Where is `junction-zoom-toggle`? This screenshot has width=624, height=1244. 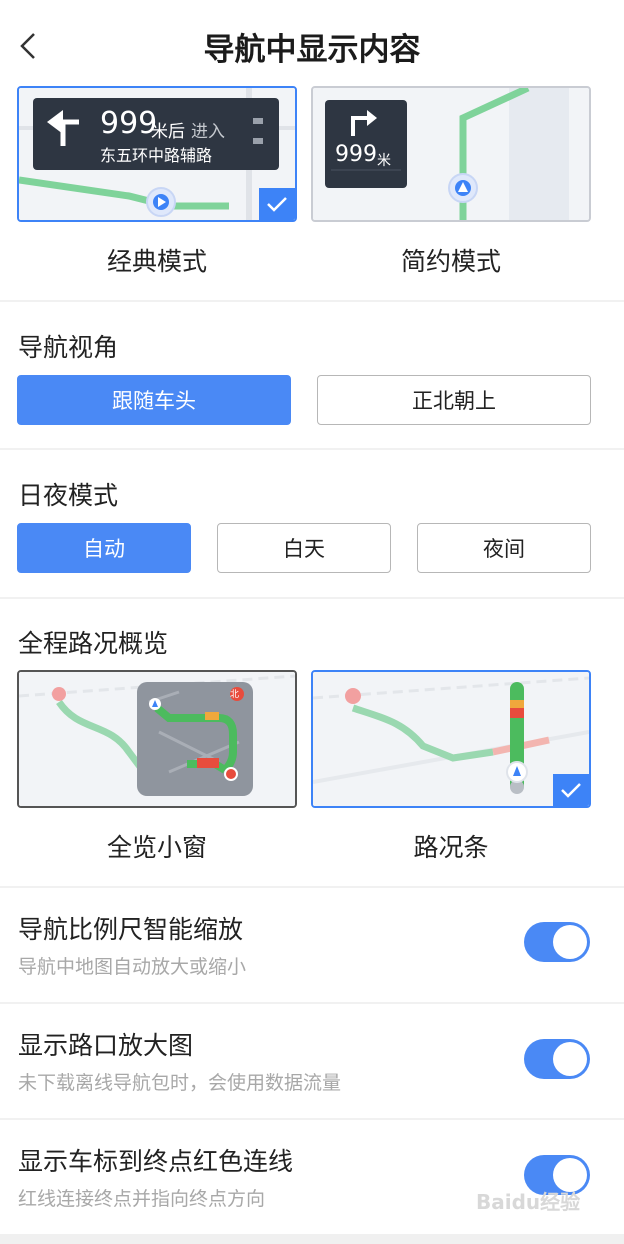 junction-zoom-toggle is located at coordinates (557, 1059).